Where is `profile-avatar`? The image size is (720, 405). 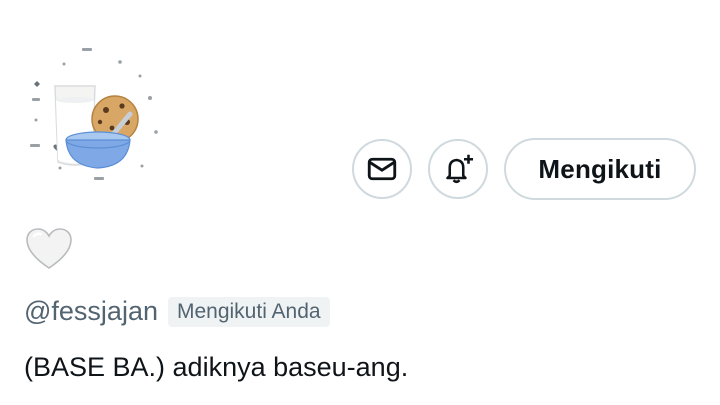 profile-avatar is located at coordinates (97, 117).